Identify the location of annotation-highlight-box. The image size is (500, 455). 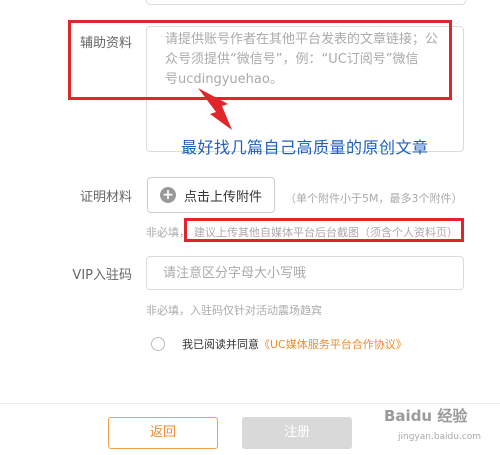
(260, 60).